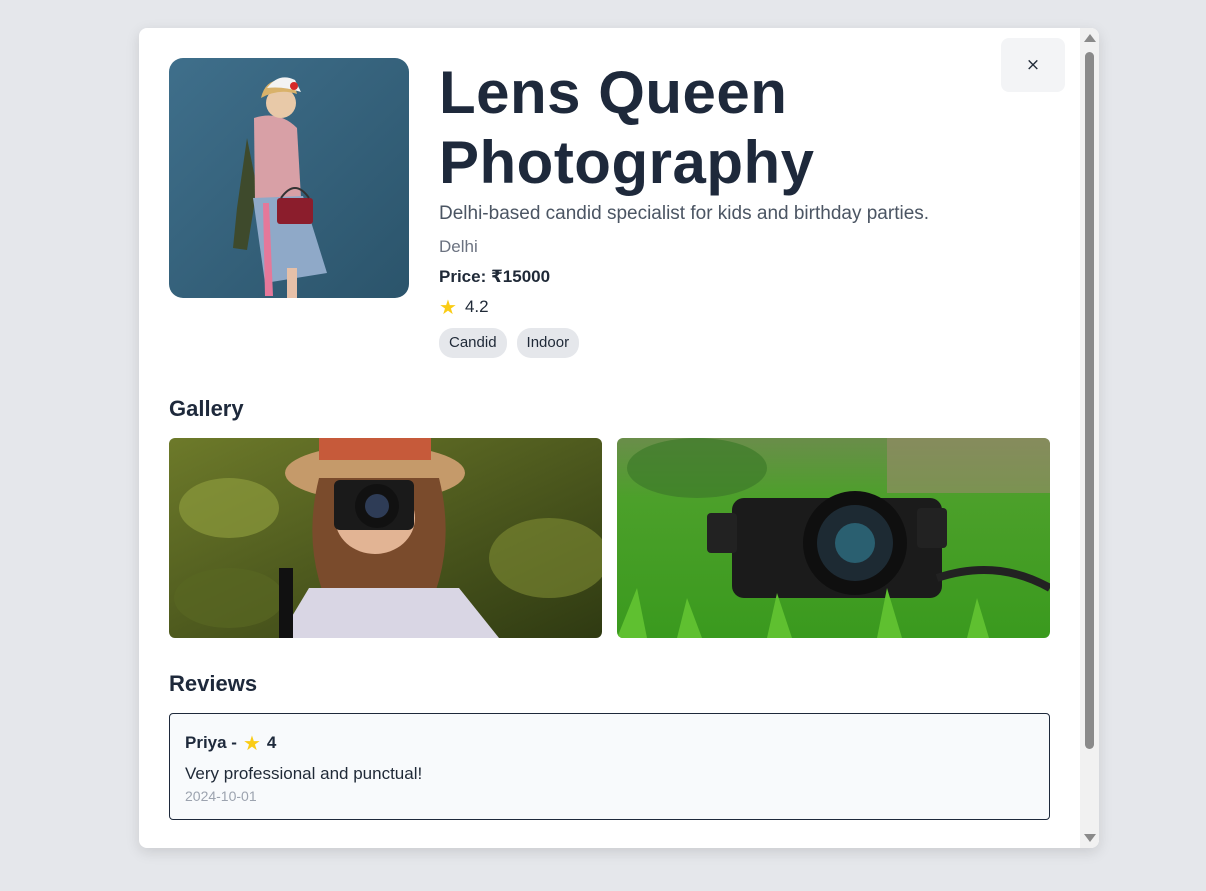 Image resolution: width=1206 pixels, height=891 pixels. What do you see at coordinates (548, 343) in the screenshot?
I see `tag-indoor: Indoor` at bounding box center [548, 343].